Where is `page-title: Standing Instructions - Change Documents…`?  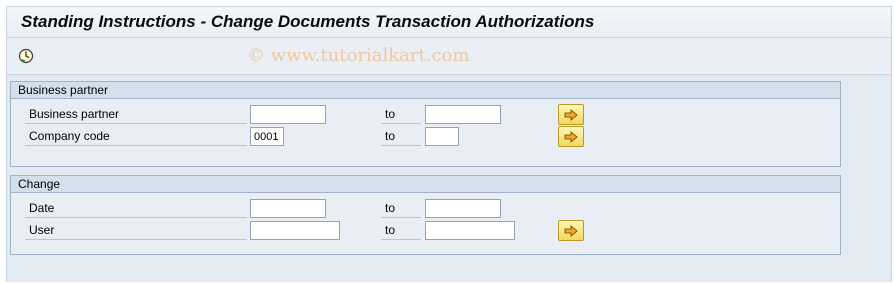 page-title: Standing Instructions - Change Documents… is located at coordinates (308, 21).